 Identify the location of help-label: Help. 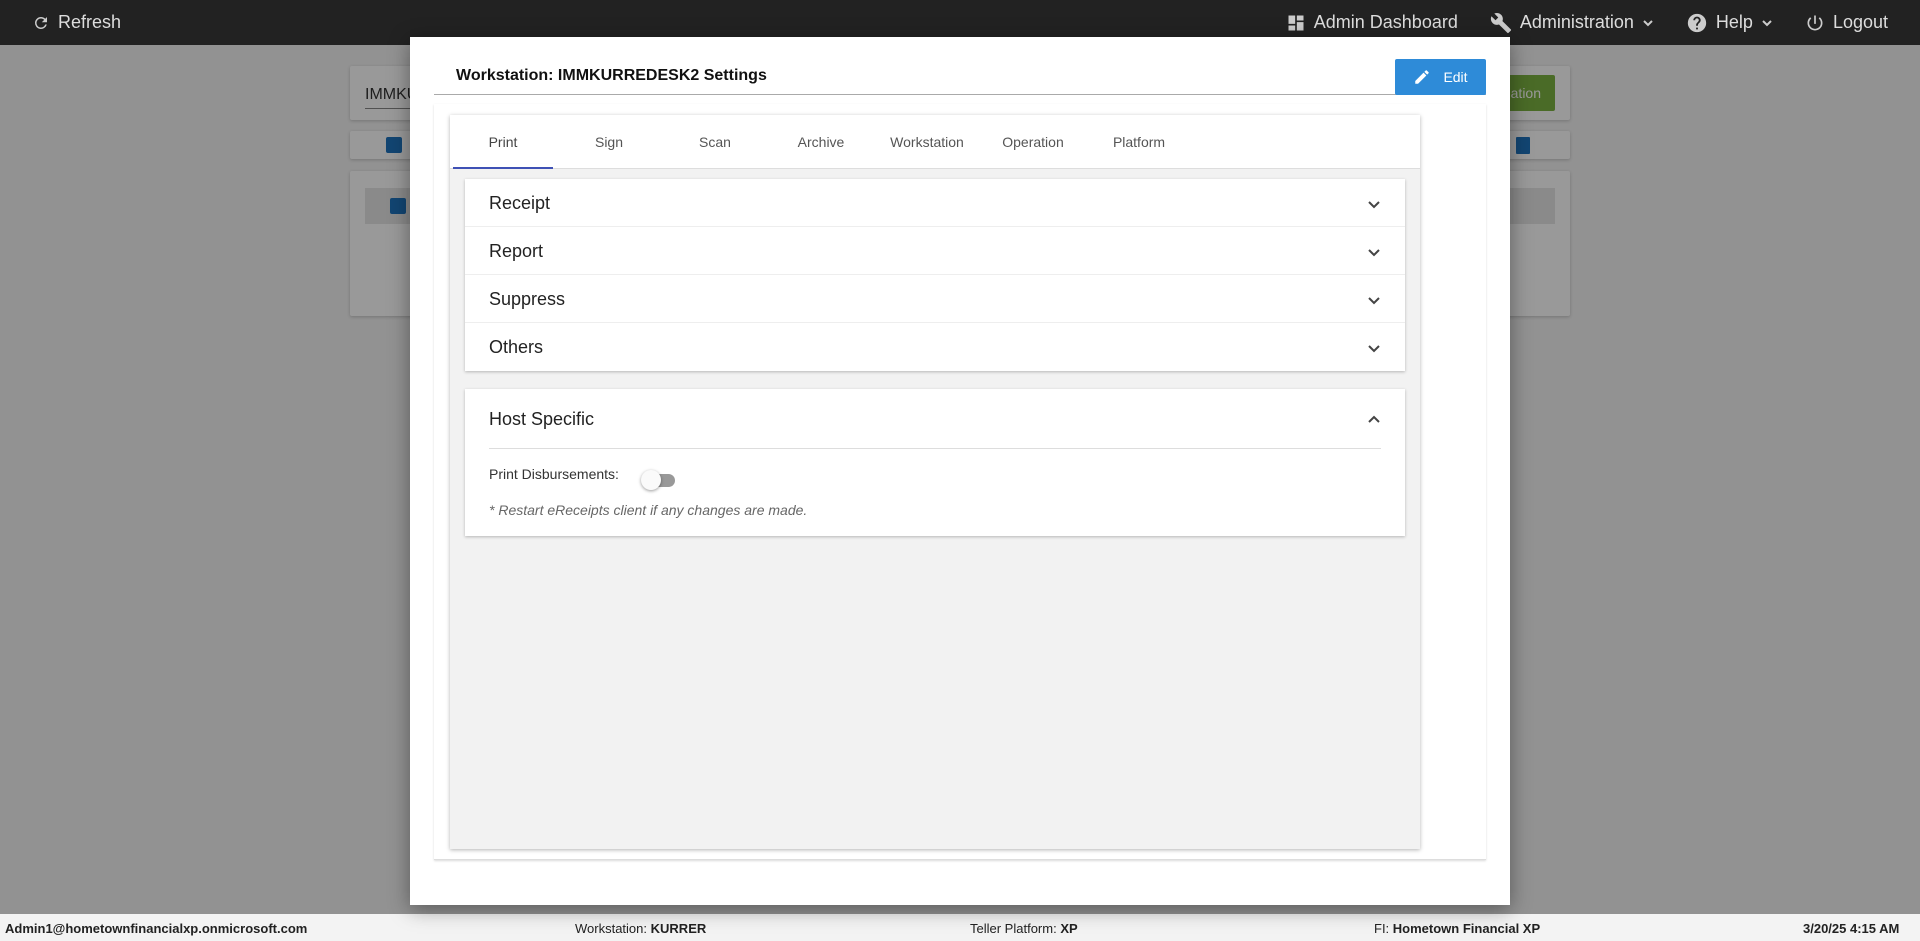
(1734, 22).